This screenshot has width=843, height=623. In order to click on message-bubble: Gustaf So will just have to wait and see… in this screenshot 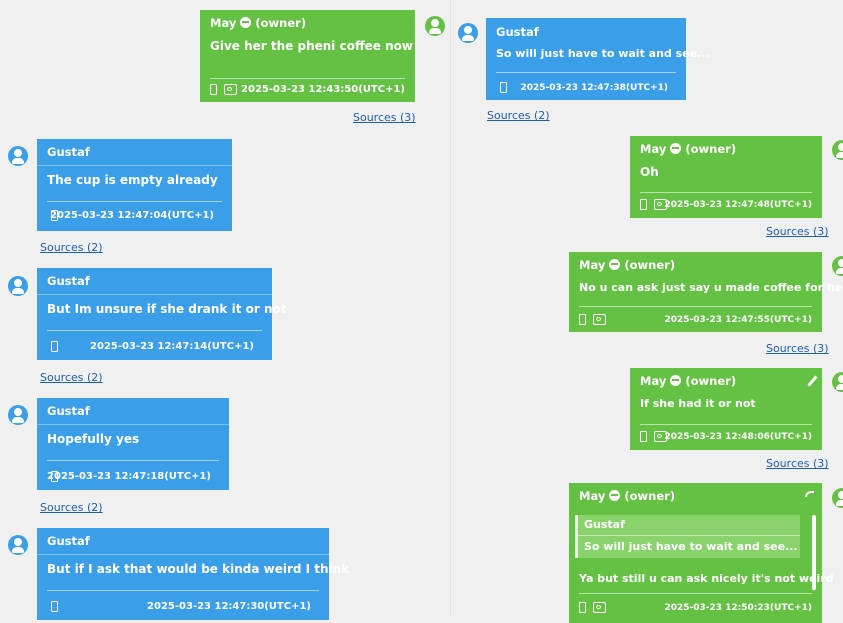, I will do `click(598, 59)`.